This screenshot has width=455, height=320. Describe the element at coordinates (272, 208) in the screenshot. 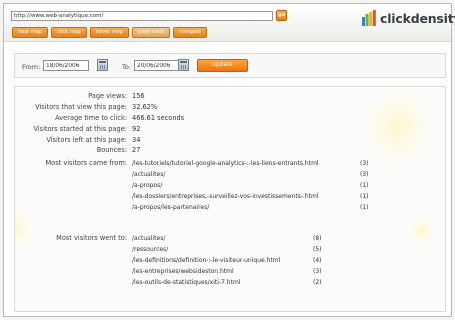

I see `list-item: /a-propos/les-partenaires/ (1)` at that location.